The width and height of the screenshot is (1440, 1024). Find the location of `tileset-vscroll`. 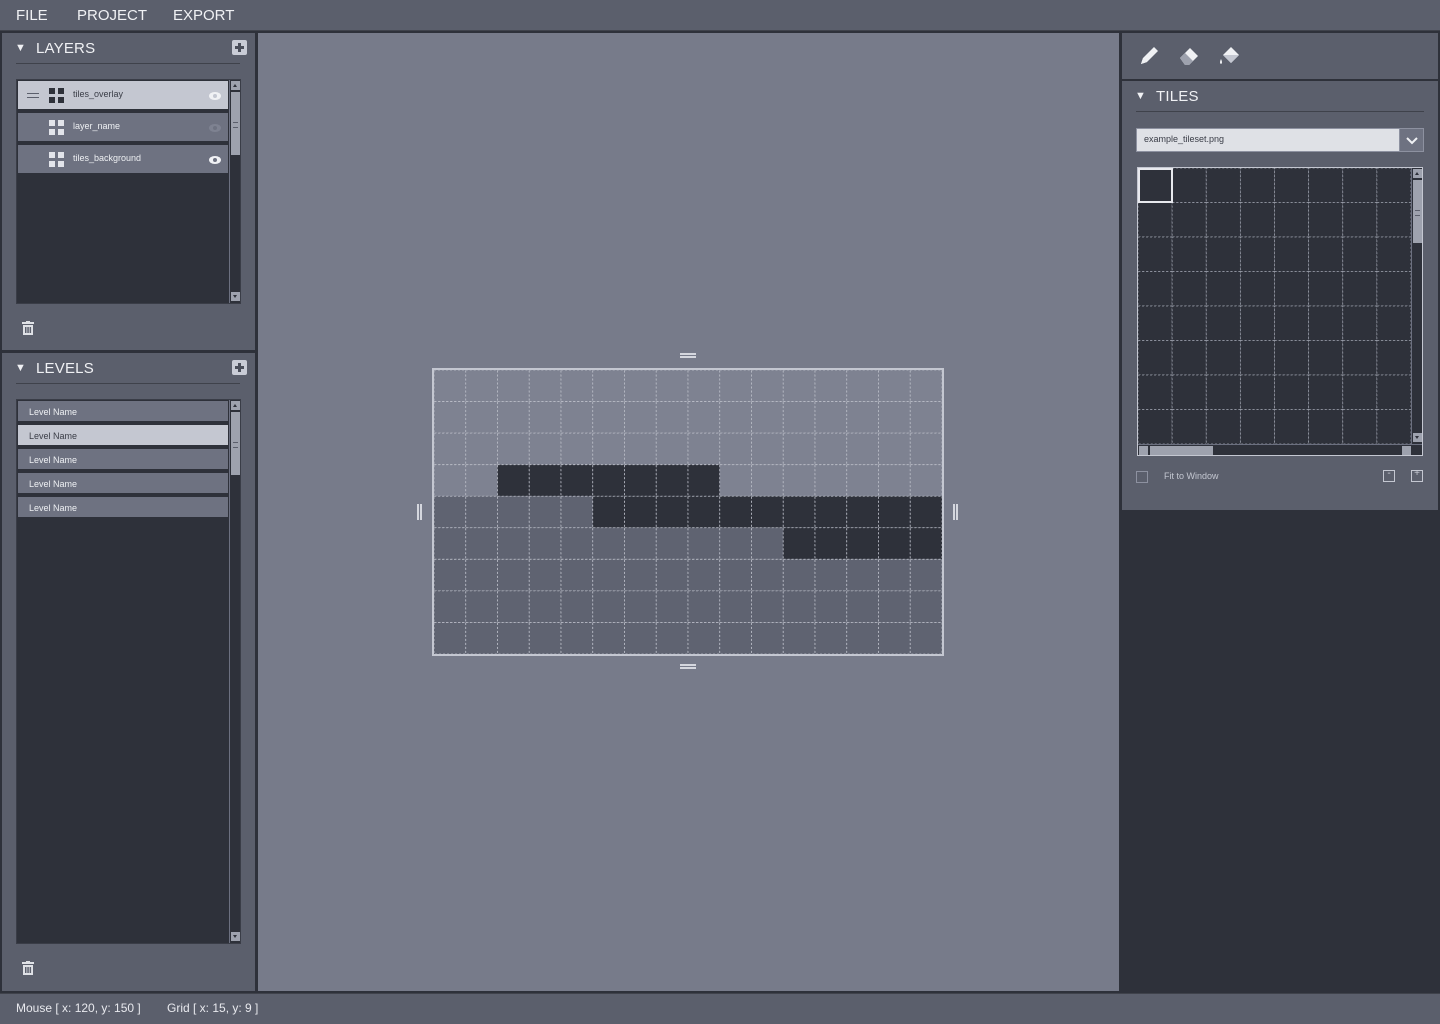

tileset-vscroll is located at coordinates (1416, 306).